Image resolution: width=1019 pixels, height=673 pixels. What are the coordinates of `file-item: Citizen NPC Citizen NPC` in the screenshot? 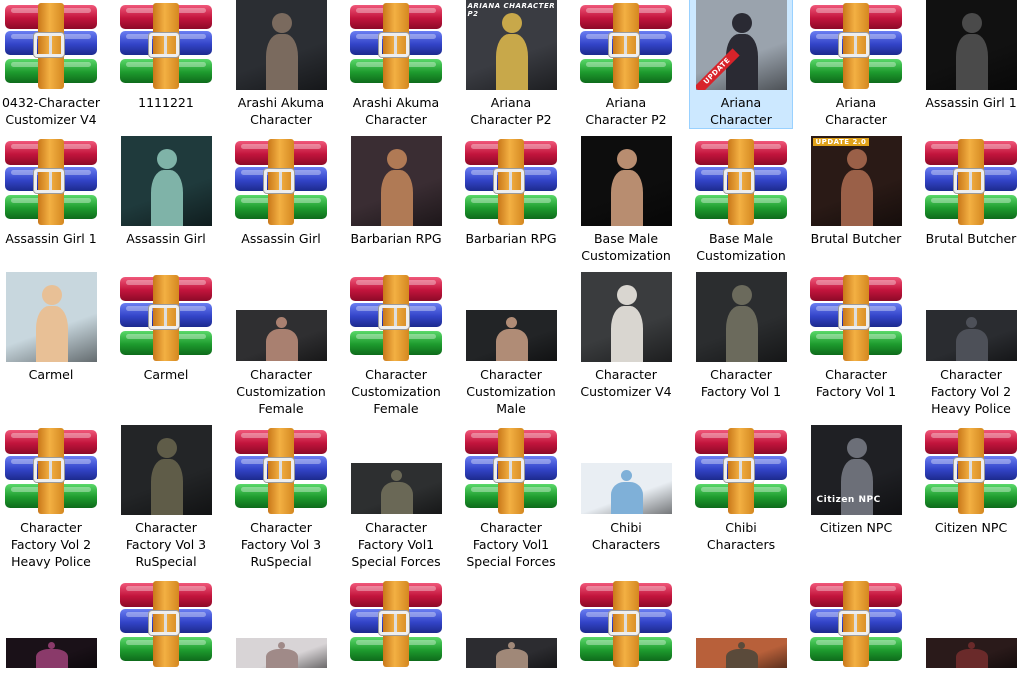 It's located at (856, 480).